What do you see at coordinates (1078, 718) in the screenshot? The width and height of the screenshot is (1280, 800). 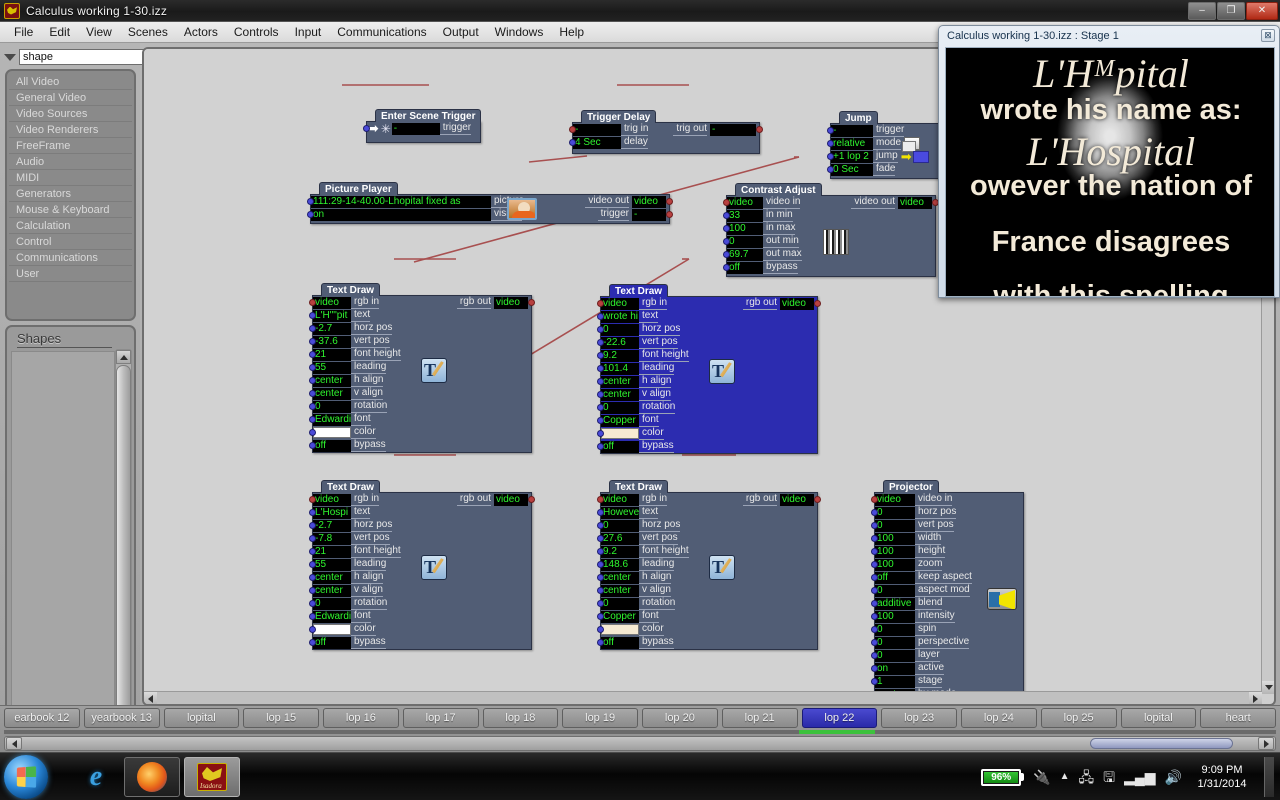 I see `scene-tab-lop-25: lop 25` at bounding box center [1078, 718].